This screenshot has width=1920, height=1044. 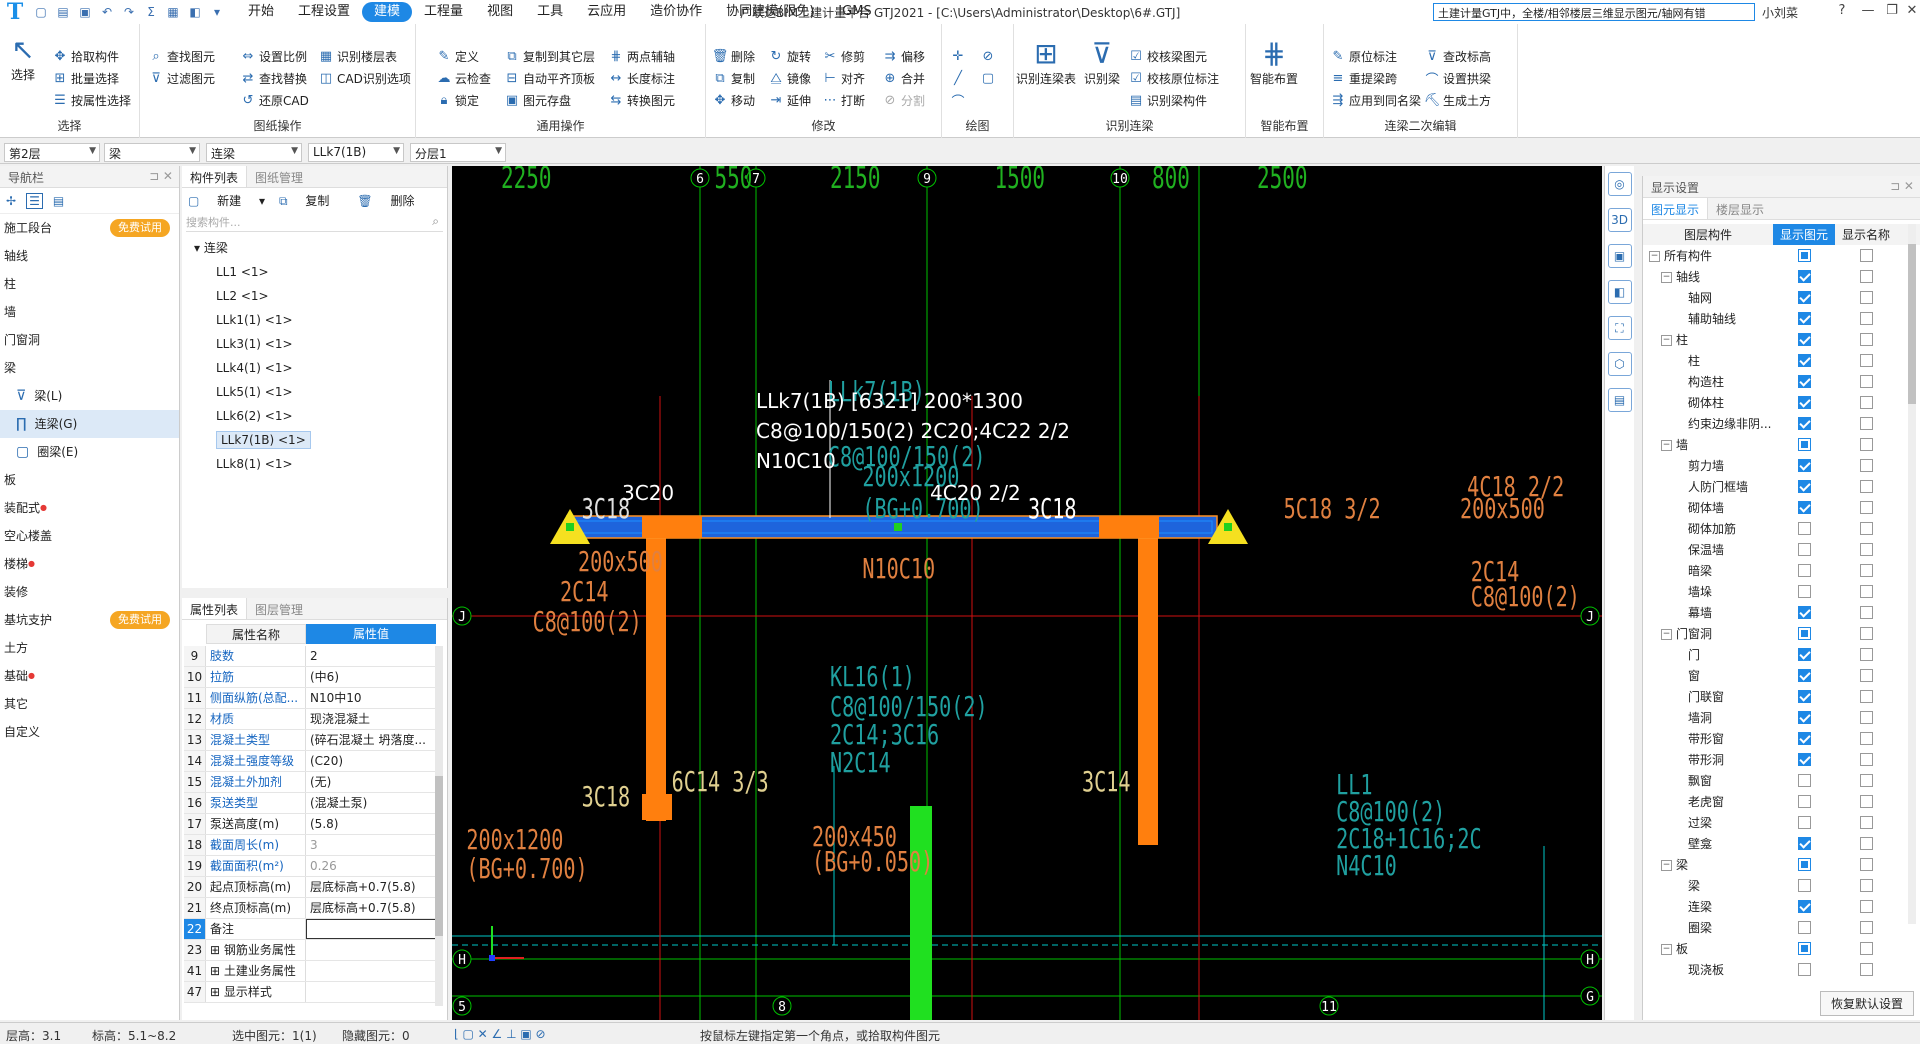 What do you see at coordinates (310, 698) in the screenshot?
I see `prop-row: 11 侧面纵筋(总配... N10中10` at bounding box center [310, 698].